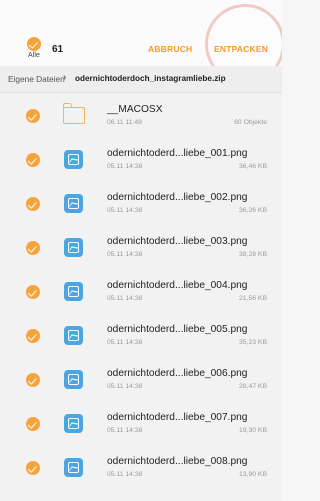 The image size is (320, 501). Describe the element at coordinates (177, 461) in the screenshot. I see `item-name: odernichtoderd...liebe_008.png` at that location.